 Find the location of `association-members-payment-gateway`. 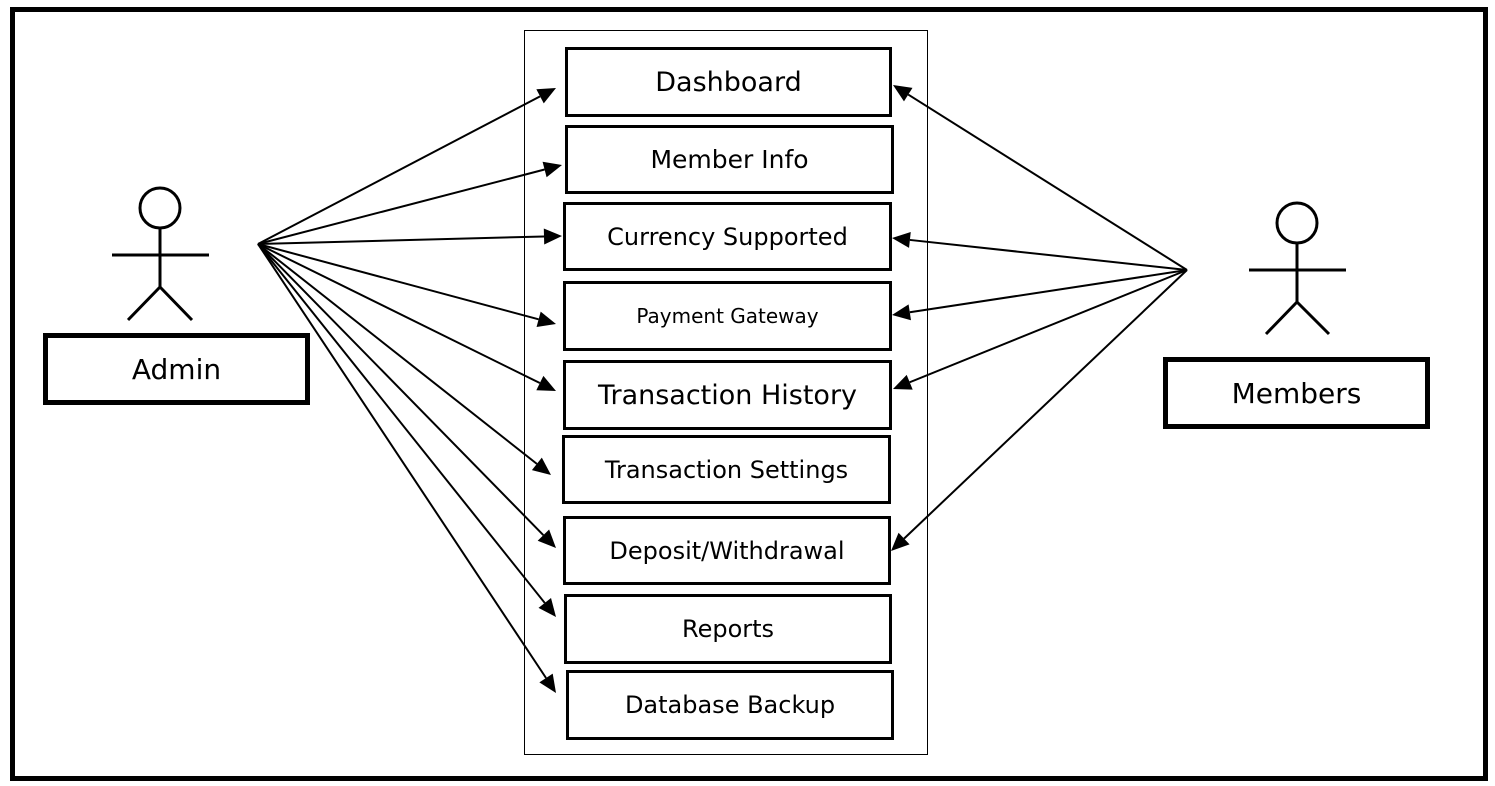

association-members-payment-gateway is located at coordinates (1048, 291).